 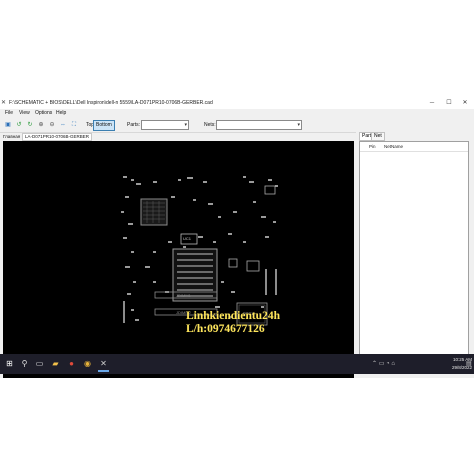 What do you see at coordinates (55, 363) in the screenshot?
I see `file-explorer-icon: ▰` at bounding box center [55, 363].